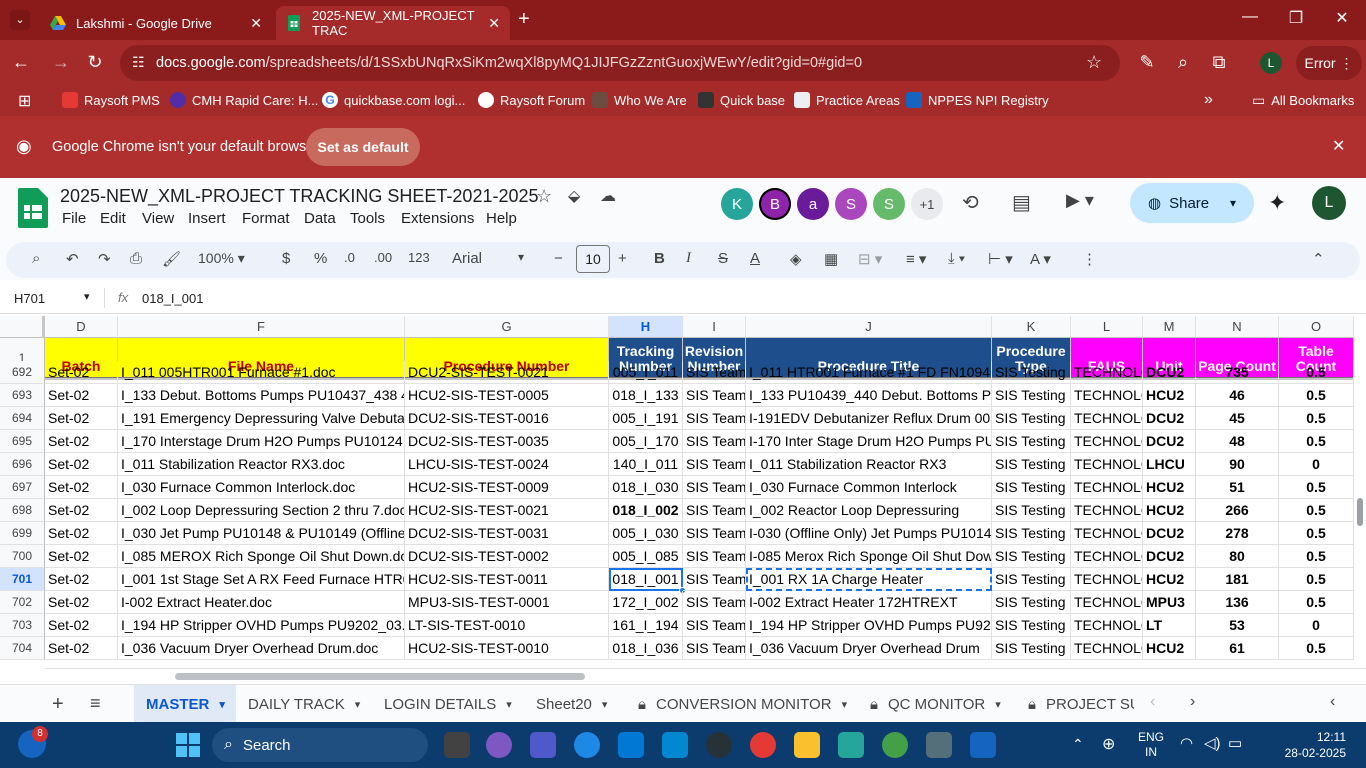  I want to click on cell-i700: SIS Team, so click(714, 556).